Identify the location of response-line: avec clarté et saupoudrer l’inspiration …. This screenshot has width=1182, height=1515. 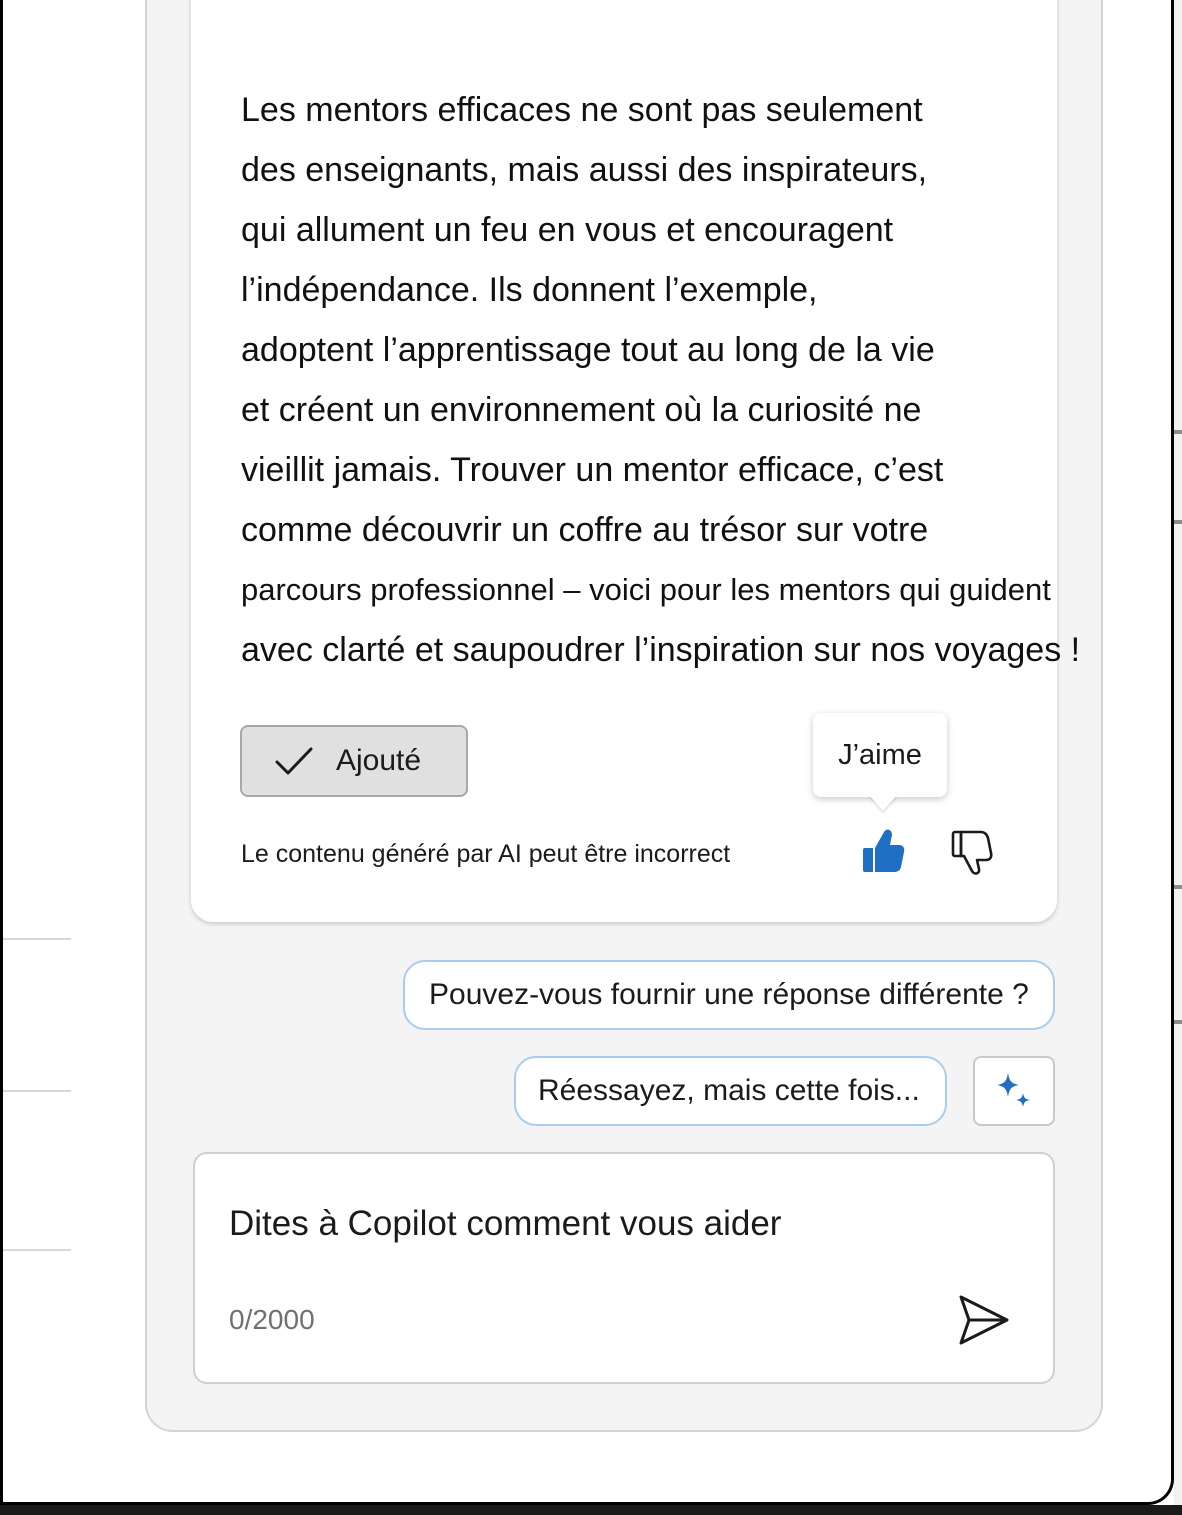
(661, 650).